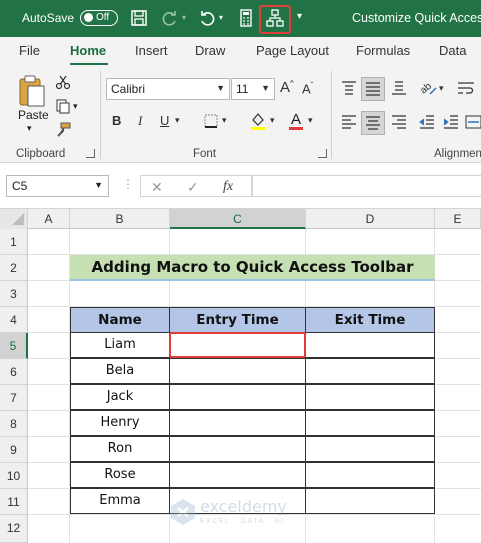  Describe the element at coordinates (258, 121) in the screenshot. I see `fill-color-icon` at that location.